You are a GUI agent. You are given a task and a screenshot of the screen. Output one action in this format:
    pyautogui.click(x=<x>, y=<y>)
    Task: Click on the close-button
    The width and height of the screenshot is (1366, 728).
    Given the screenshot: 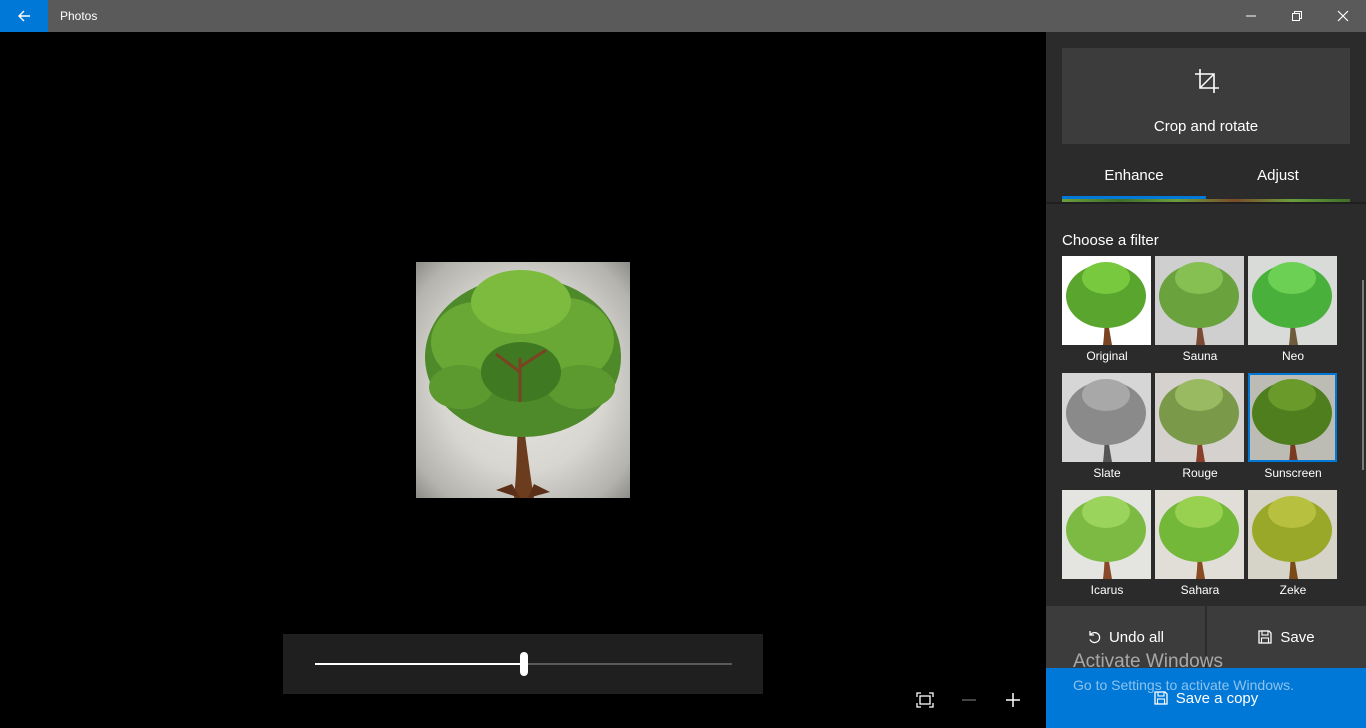 What is the action you would take?
    pyautogui.click(x=1343, y=16)
    